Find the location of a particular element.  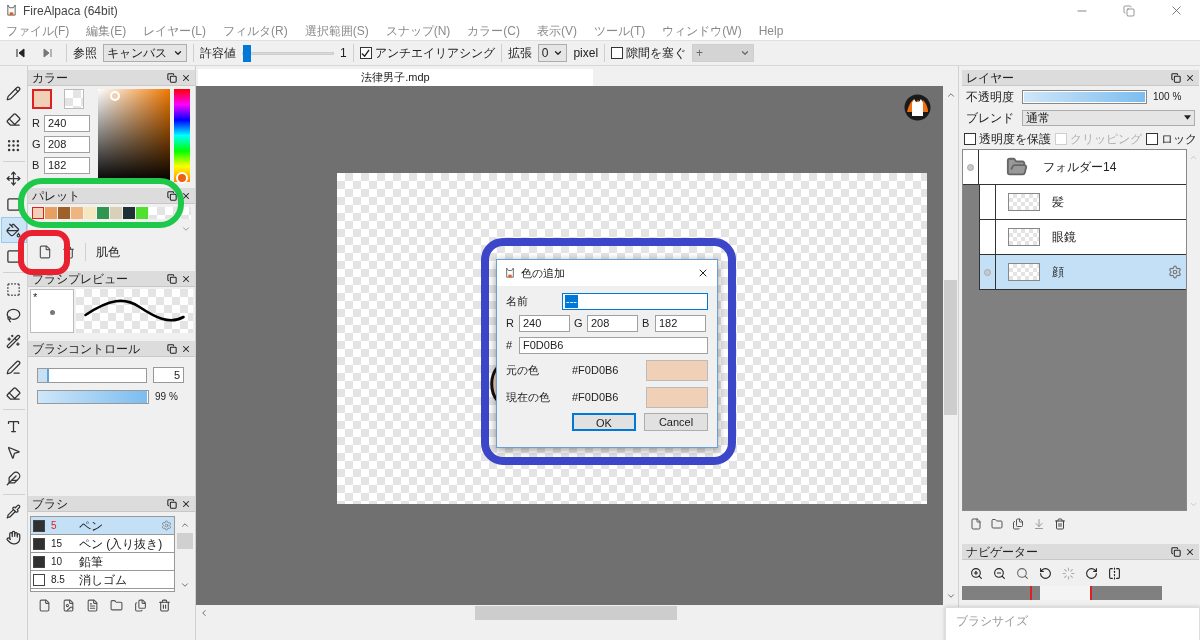

brush-row: 10 鉛筆 is located at coordinates (102, 562).